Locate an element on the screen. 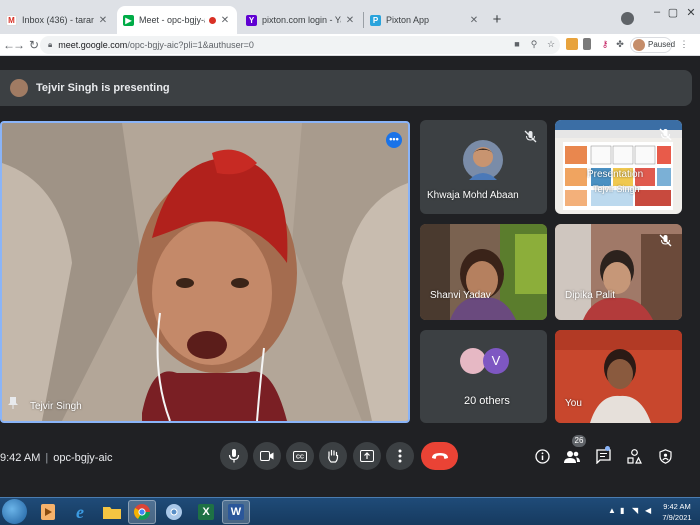 This screenshot has height=525, width=700. tab-label: Pixton App is located at coordinates (408, 20).